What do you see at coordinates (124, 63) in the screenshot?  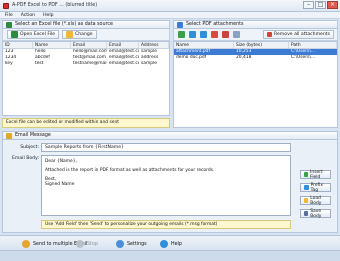 I see `cell: email@test.com` at bounding box center [124, 63].